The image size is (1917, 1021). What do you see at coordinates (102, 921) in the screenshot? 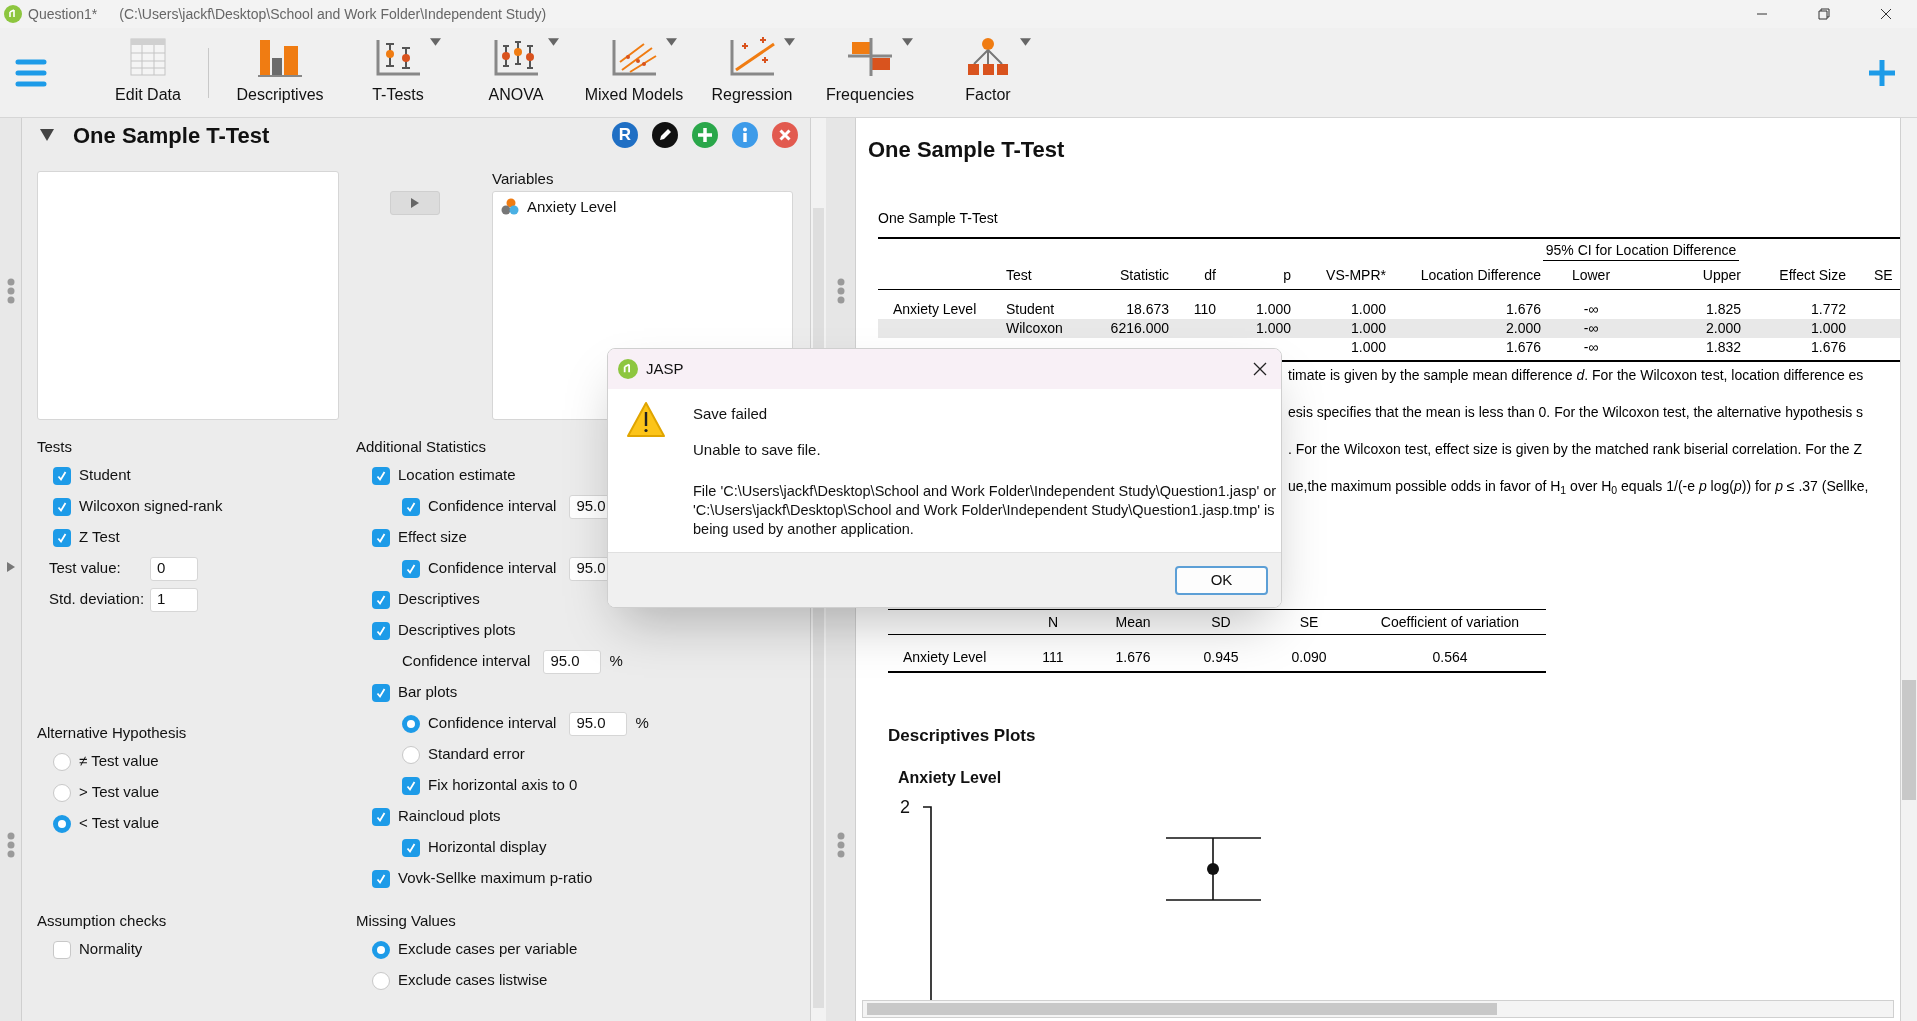
I see `section-title: Assumption checks` at bounding box center [102, 921].